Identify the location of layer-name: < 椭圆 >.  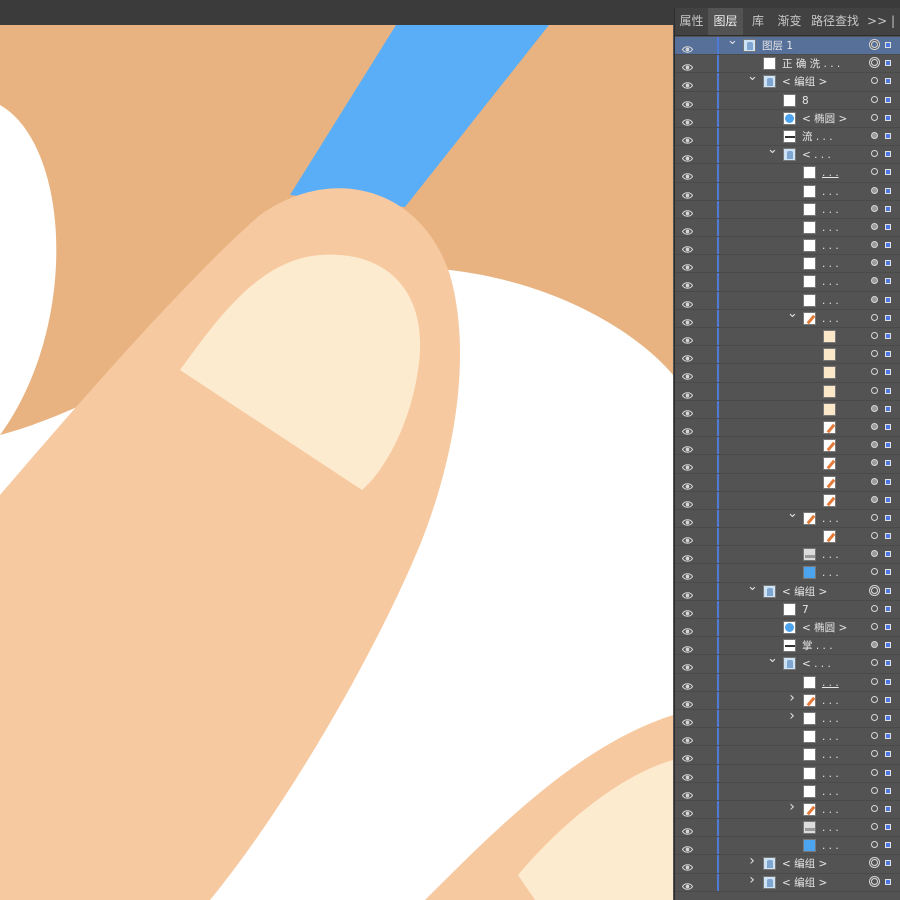
(824, 628).